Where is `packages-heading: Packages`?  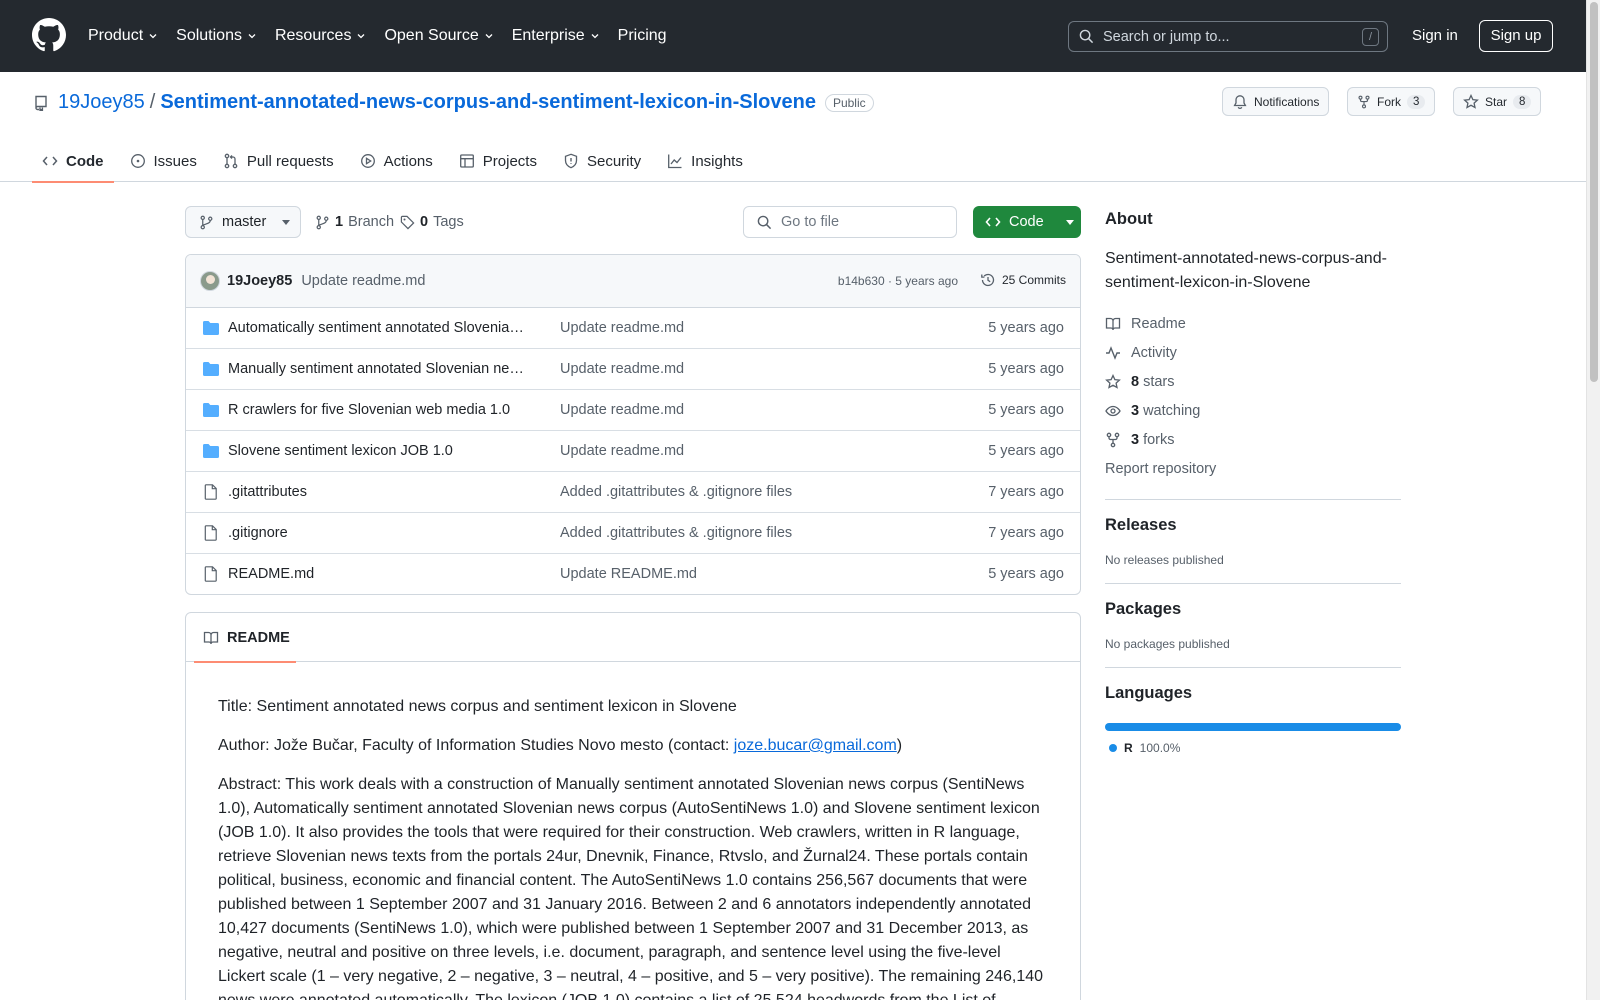
packages-heading: Packages is located at coordinates (1253, 609).